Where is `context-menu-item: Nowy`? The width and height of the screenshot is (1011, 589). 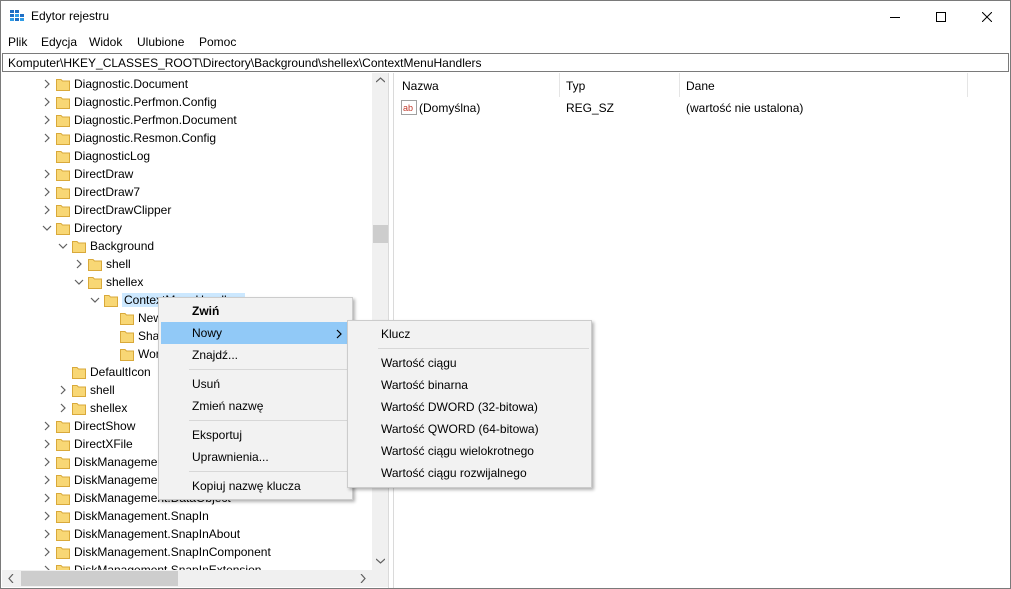 context-menu-item: Nowy is located at coordinates (255, 333).